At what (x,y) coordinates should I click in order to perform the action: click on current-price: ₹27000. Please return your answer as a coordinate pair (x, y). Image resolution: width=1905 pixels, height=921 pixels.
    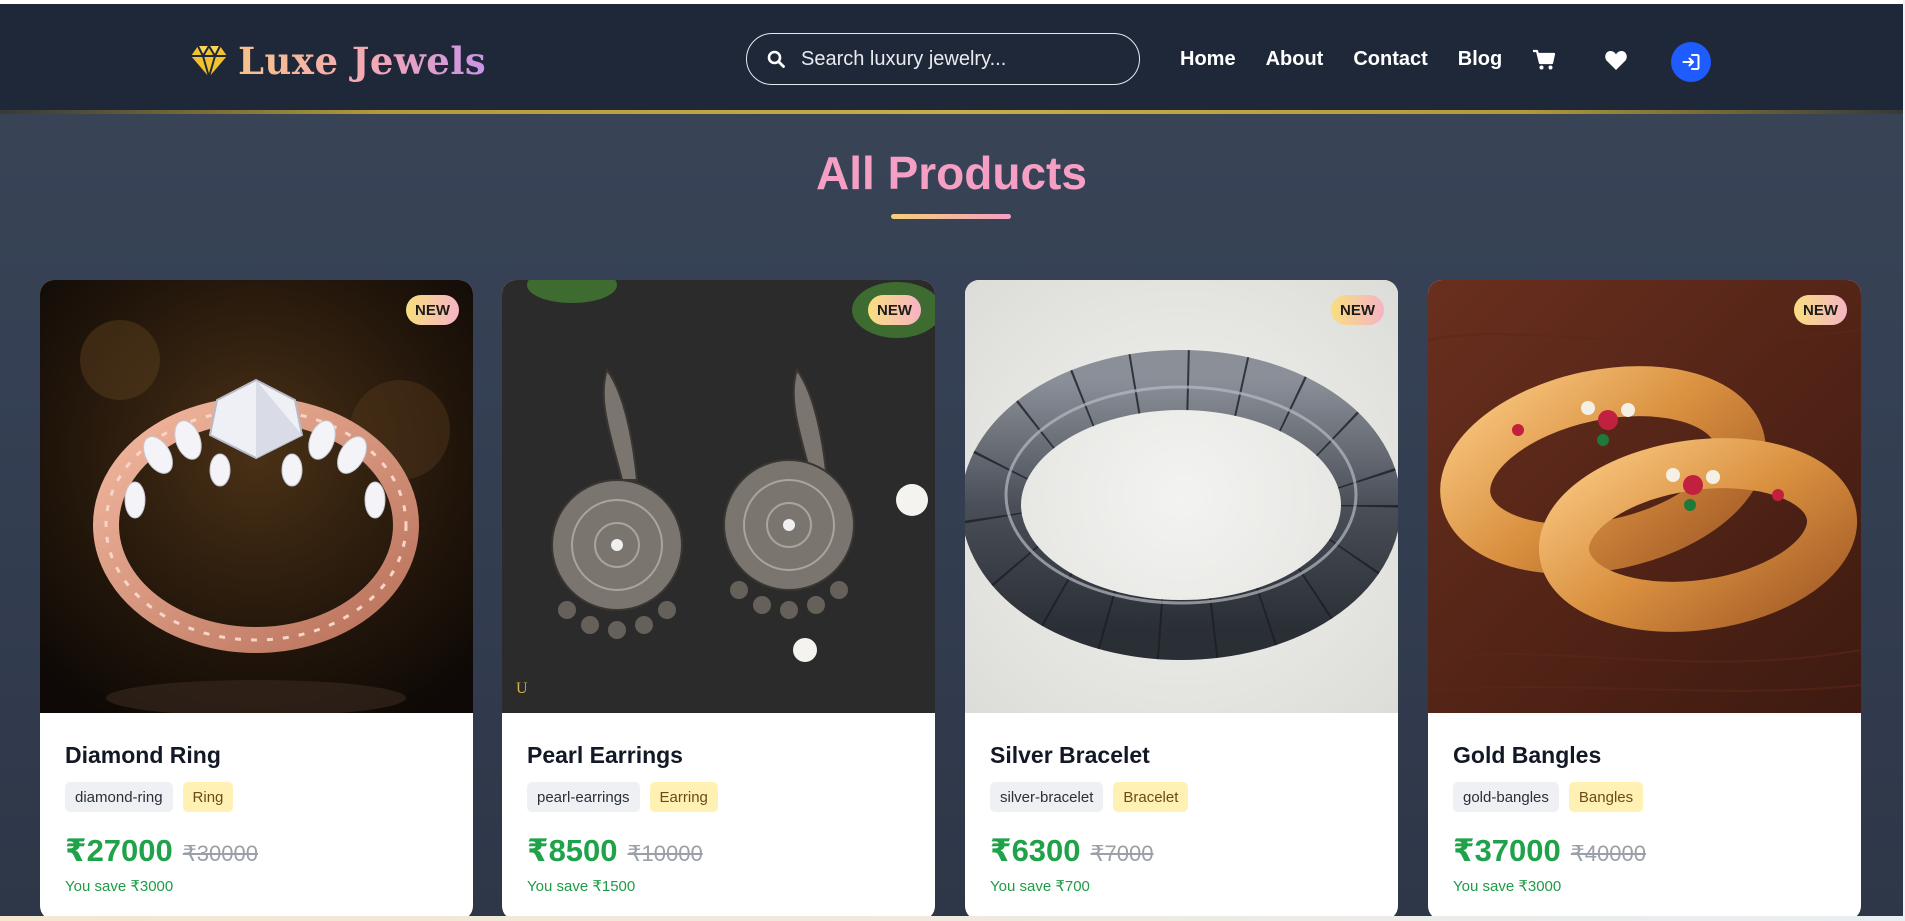
    Looking at the image, I should click on (119, 850).